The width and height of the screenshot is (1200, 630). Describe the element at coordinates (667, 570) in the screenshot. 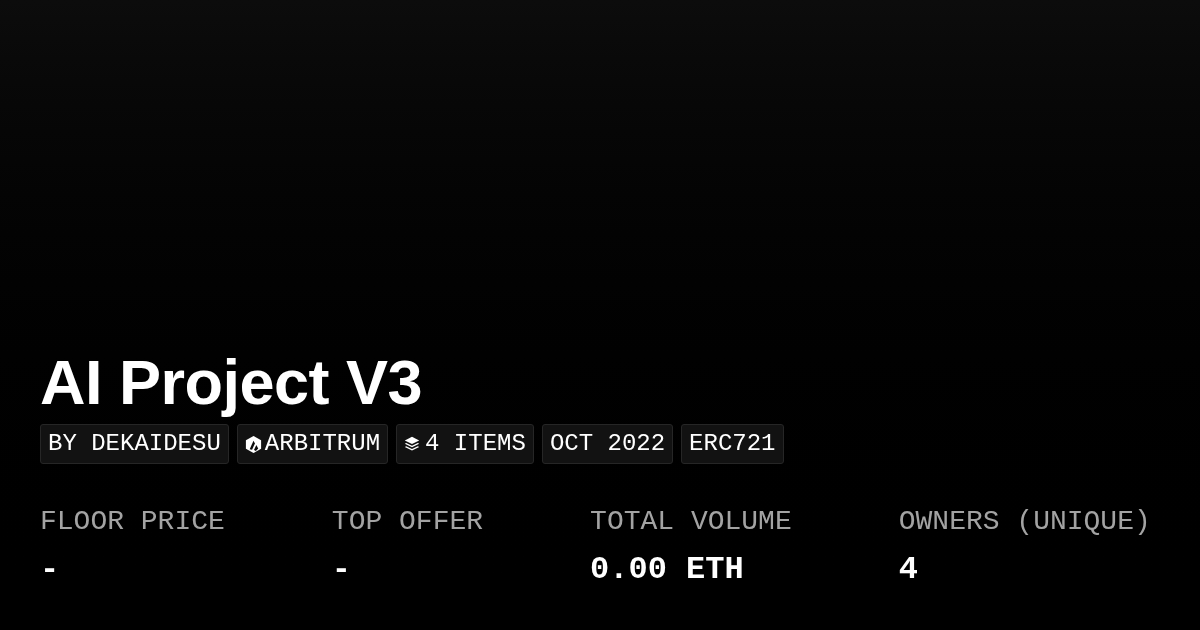

I see `stat-value: 0.00 ETH` at that location.